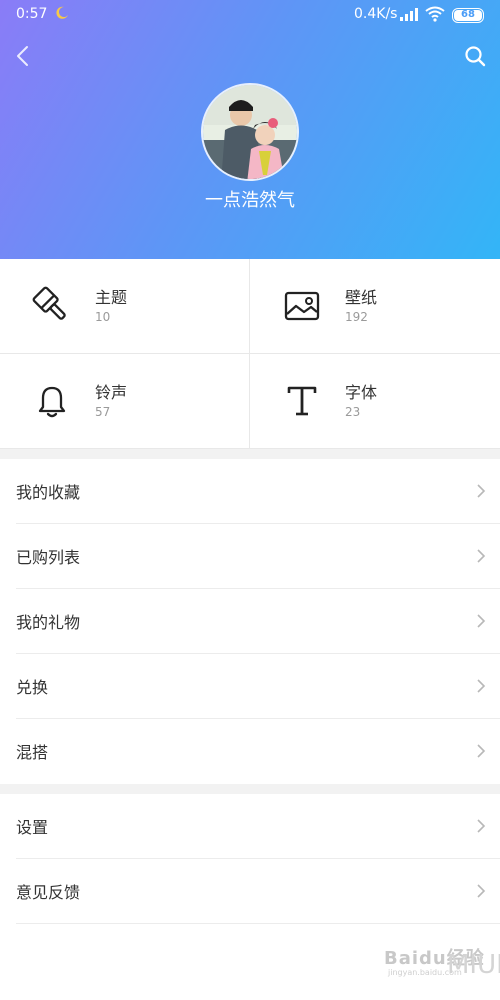 The image size is (500, 1000). I want to click on menu-item-favorites: 我的收藏, so click(250, 491).